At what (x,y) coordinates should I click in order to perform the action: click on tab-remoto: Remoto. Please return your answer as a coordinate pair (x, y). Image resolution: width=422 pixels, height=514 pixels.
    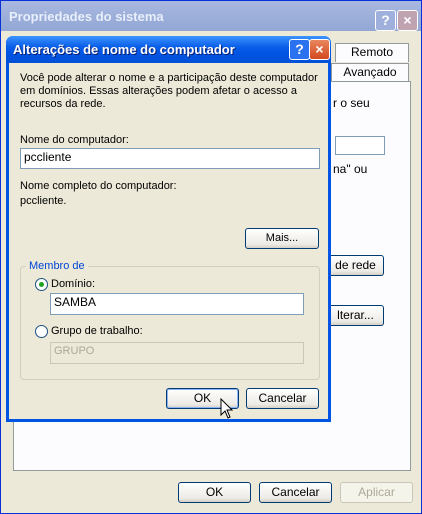
    Looking at the image, I should click on (372, 52).